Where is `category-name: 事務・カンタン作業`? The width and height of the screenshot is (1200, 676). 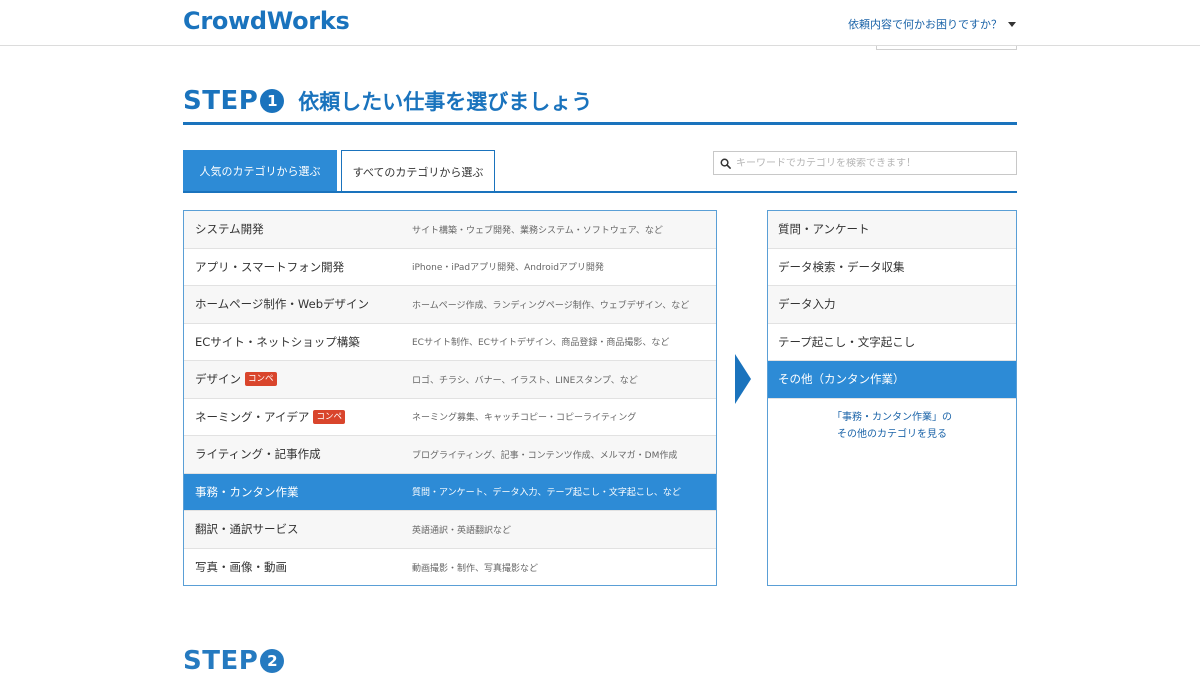 category-name: 事務・カンタン作業 is located at coordinates (298, 492).